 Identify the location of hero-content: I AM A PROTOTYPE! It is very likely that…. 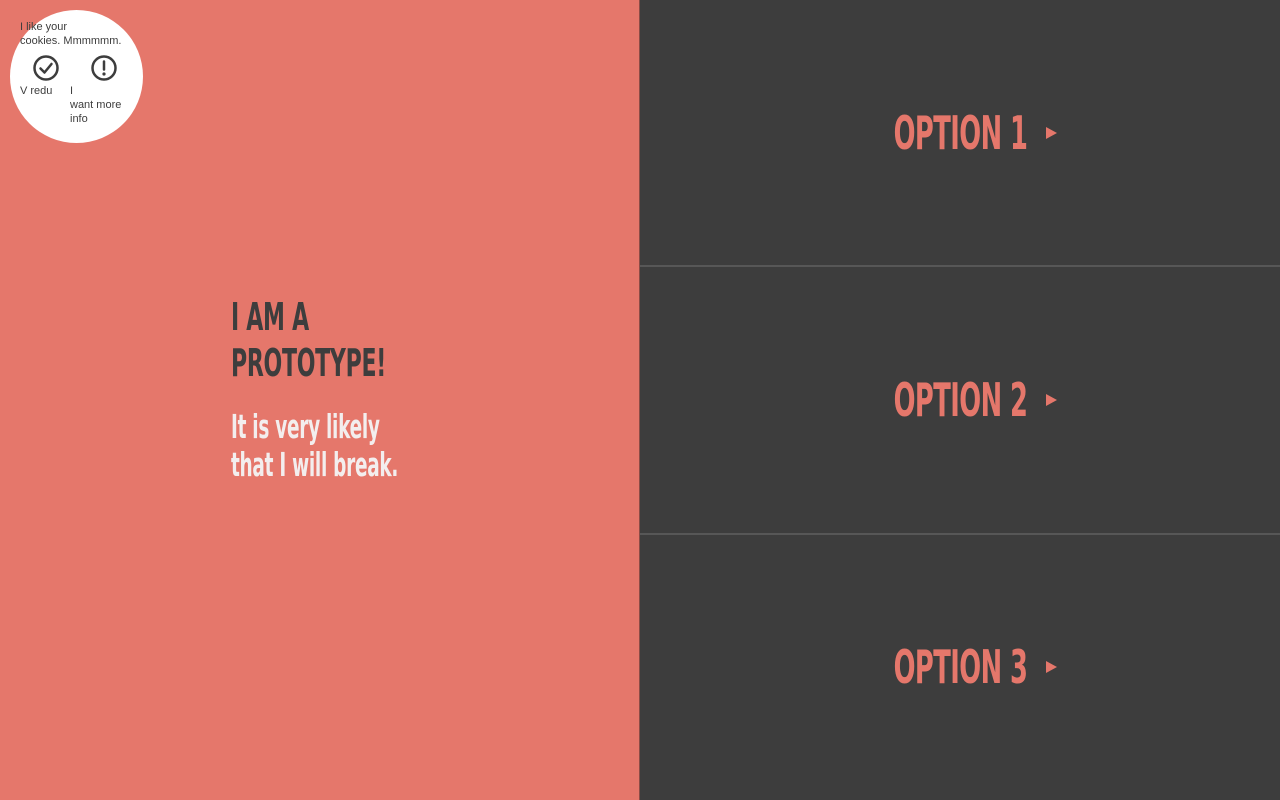
(381, 389).